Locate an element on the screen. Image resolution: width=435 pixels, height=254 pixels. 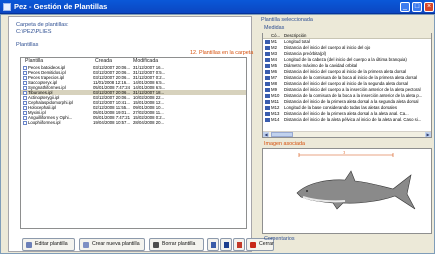
close-icon is located at coordinates (253, 245).